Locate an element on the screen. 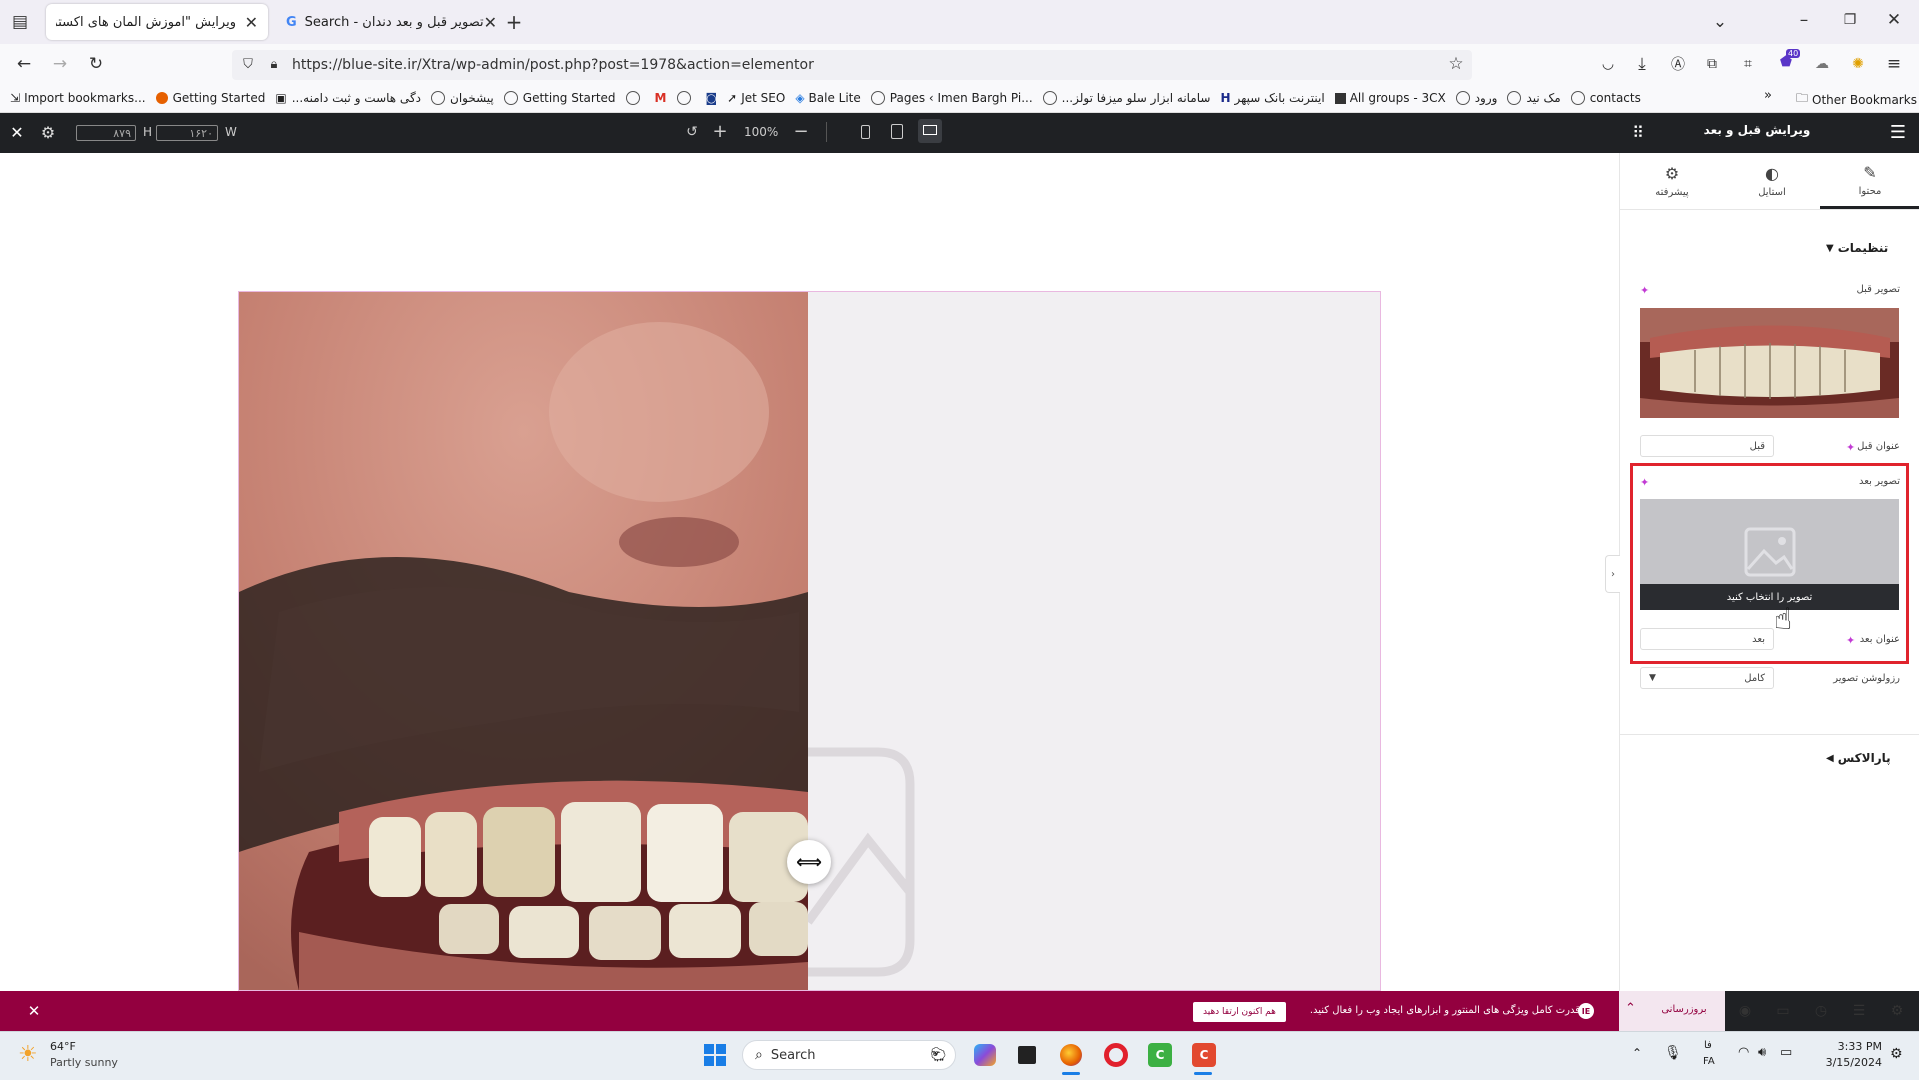 The height and width of the screenshot is (1080, 1919). weather-temp: 64°F is located at coordinates (63, 1046).